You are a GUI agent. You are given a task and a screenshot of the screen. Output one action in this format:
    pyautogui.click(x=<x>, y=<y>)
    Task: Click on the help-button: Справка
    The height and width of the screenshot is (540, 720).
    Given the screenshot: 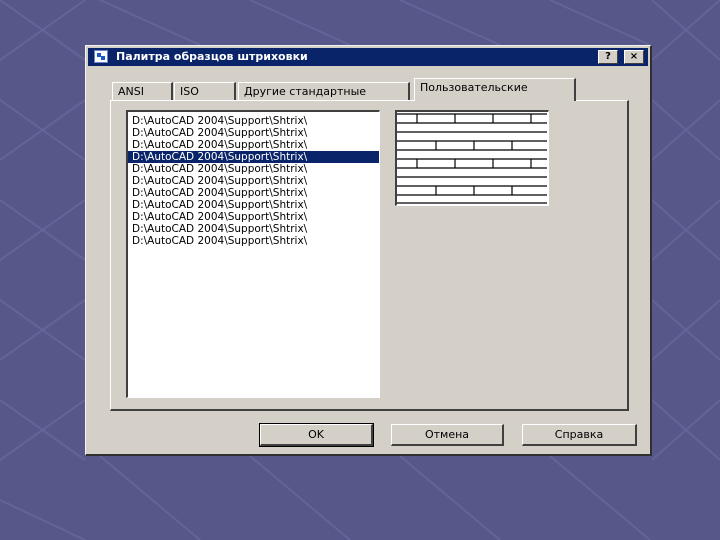 What is the action you would take?
    pyautogui.click(x=579, y=435)
    